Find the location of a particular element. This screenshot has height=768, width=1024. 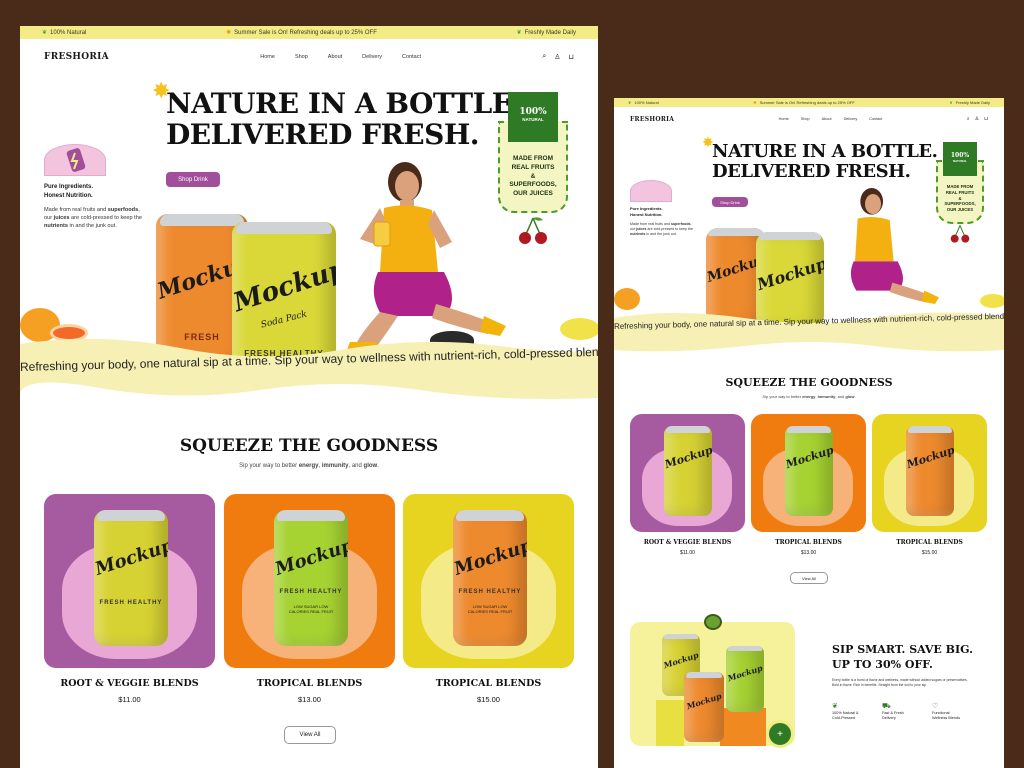

topbar-left-text: 100% Natural is located at coordinates (646, 102).